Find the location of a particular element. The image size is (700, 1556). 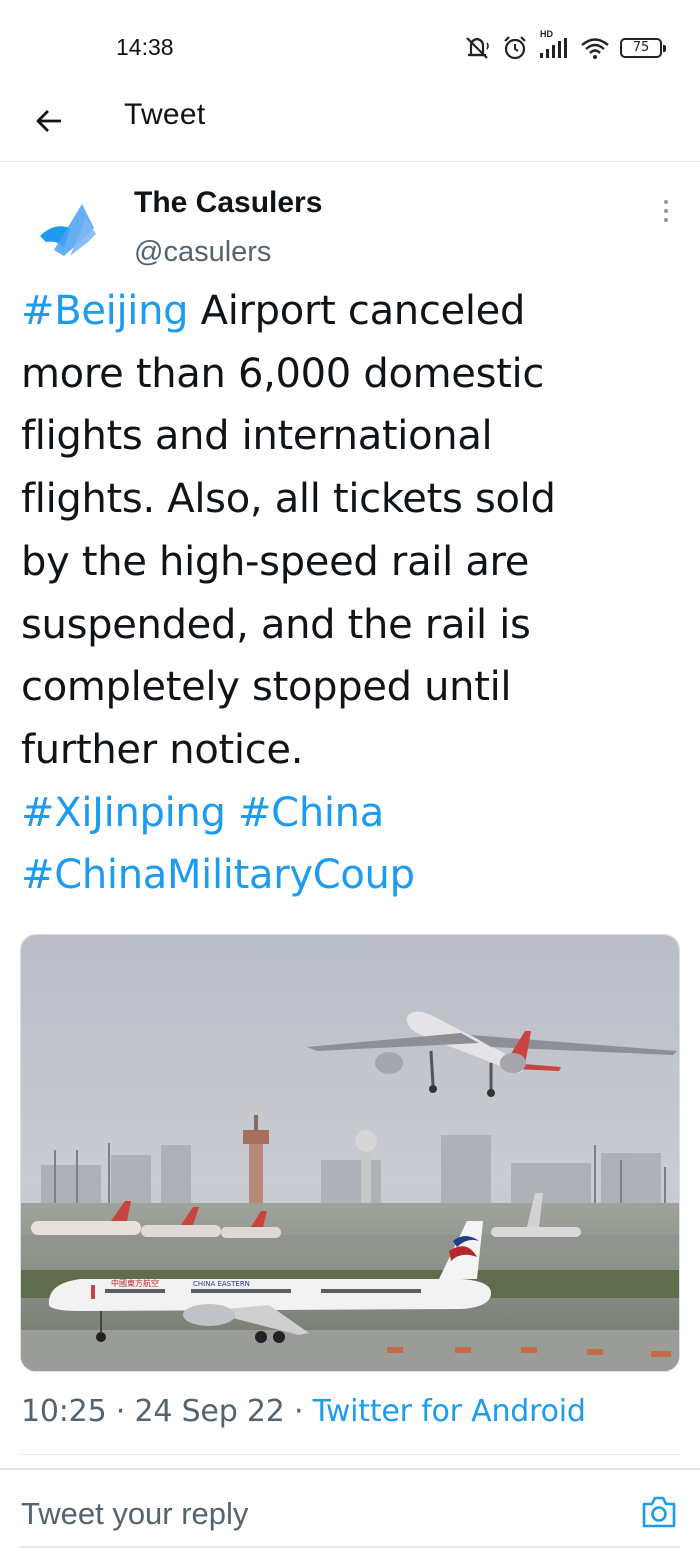

author-handle: @casulers is located at coordinates (202, 252).